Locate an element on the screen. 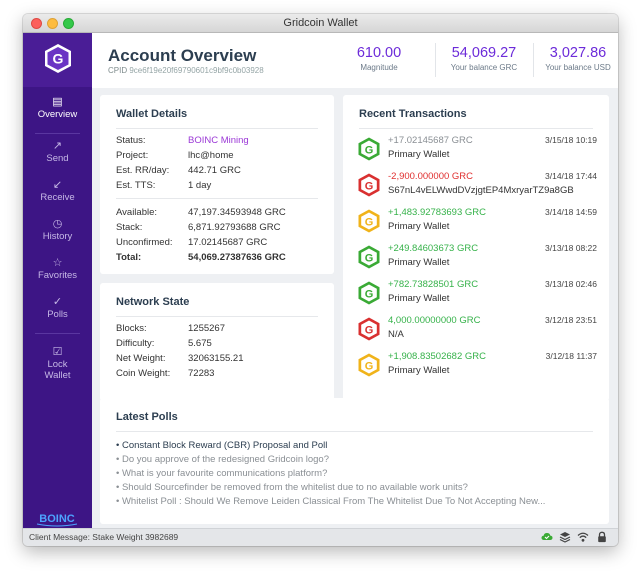 This screenshot has height=588, width=640. lock-icon is located at coordinates (602, 537).